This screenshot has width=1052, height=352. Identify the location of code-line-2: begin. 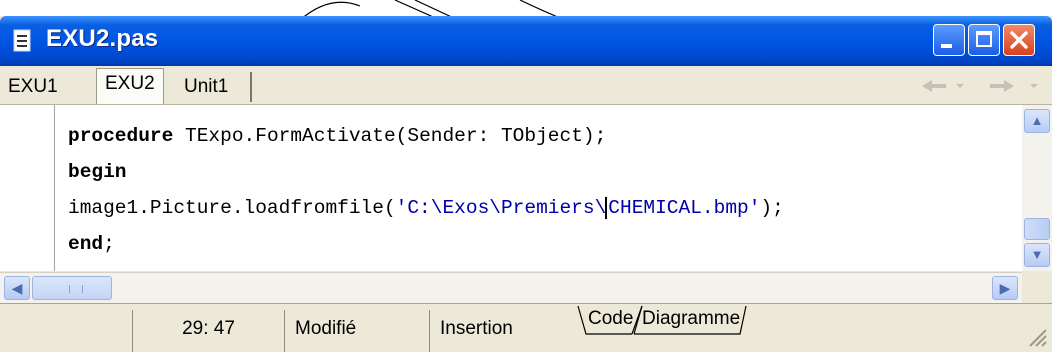
(97, 172).